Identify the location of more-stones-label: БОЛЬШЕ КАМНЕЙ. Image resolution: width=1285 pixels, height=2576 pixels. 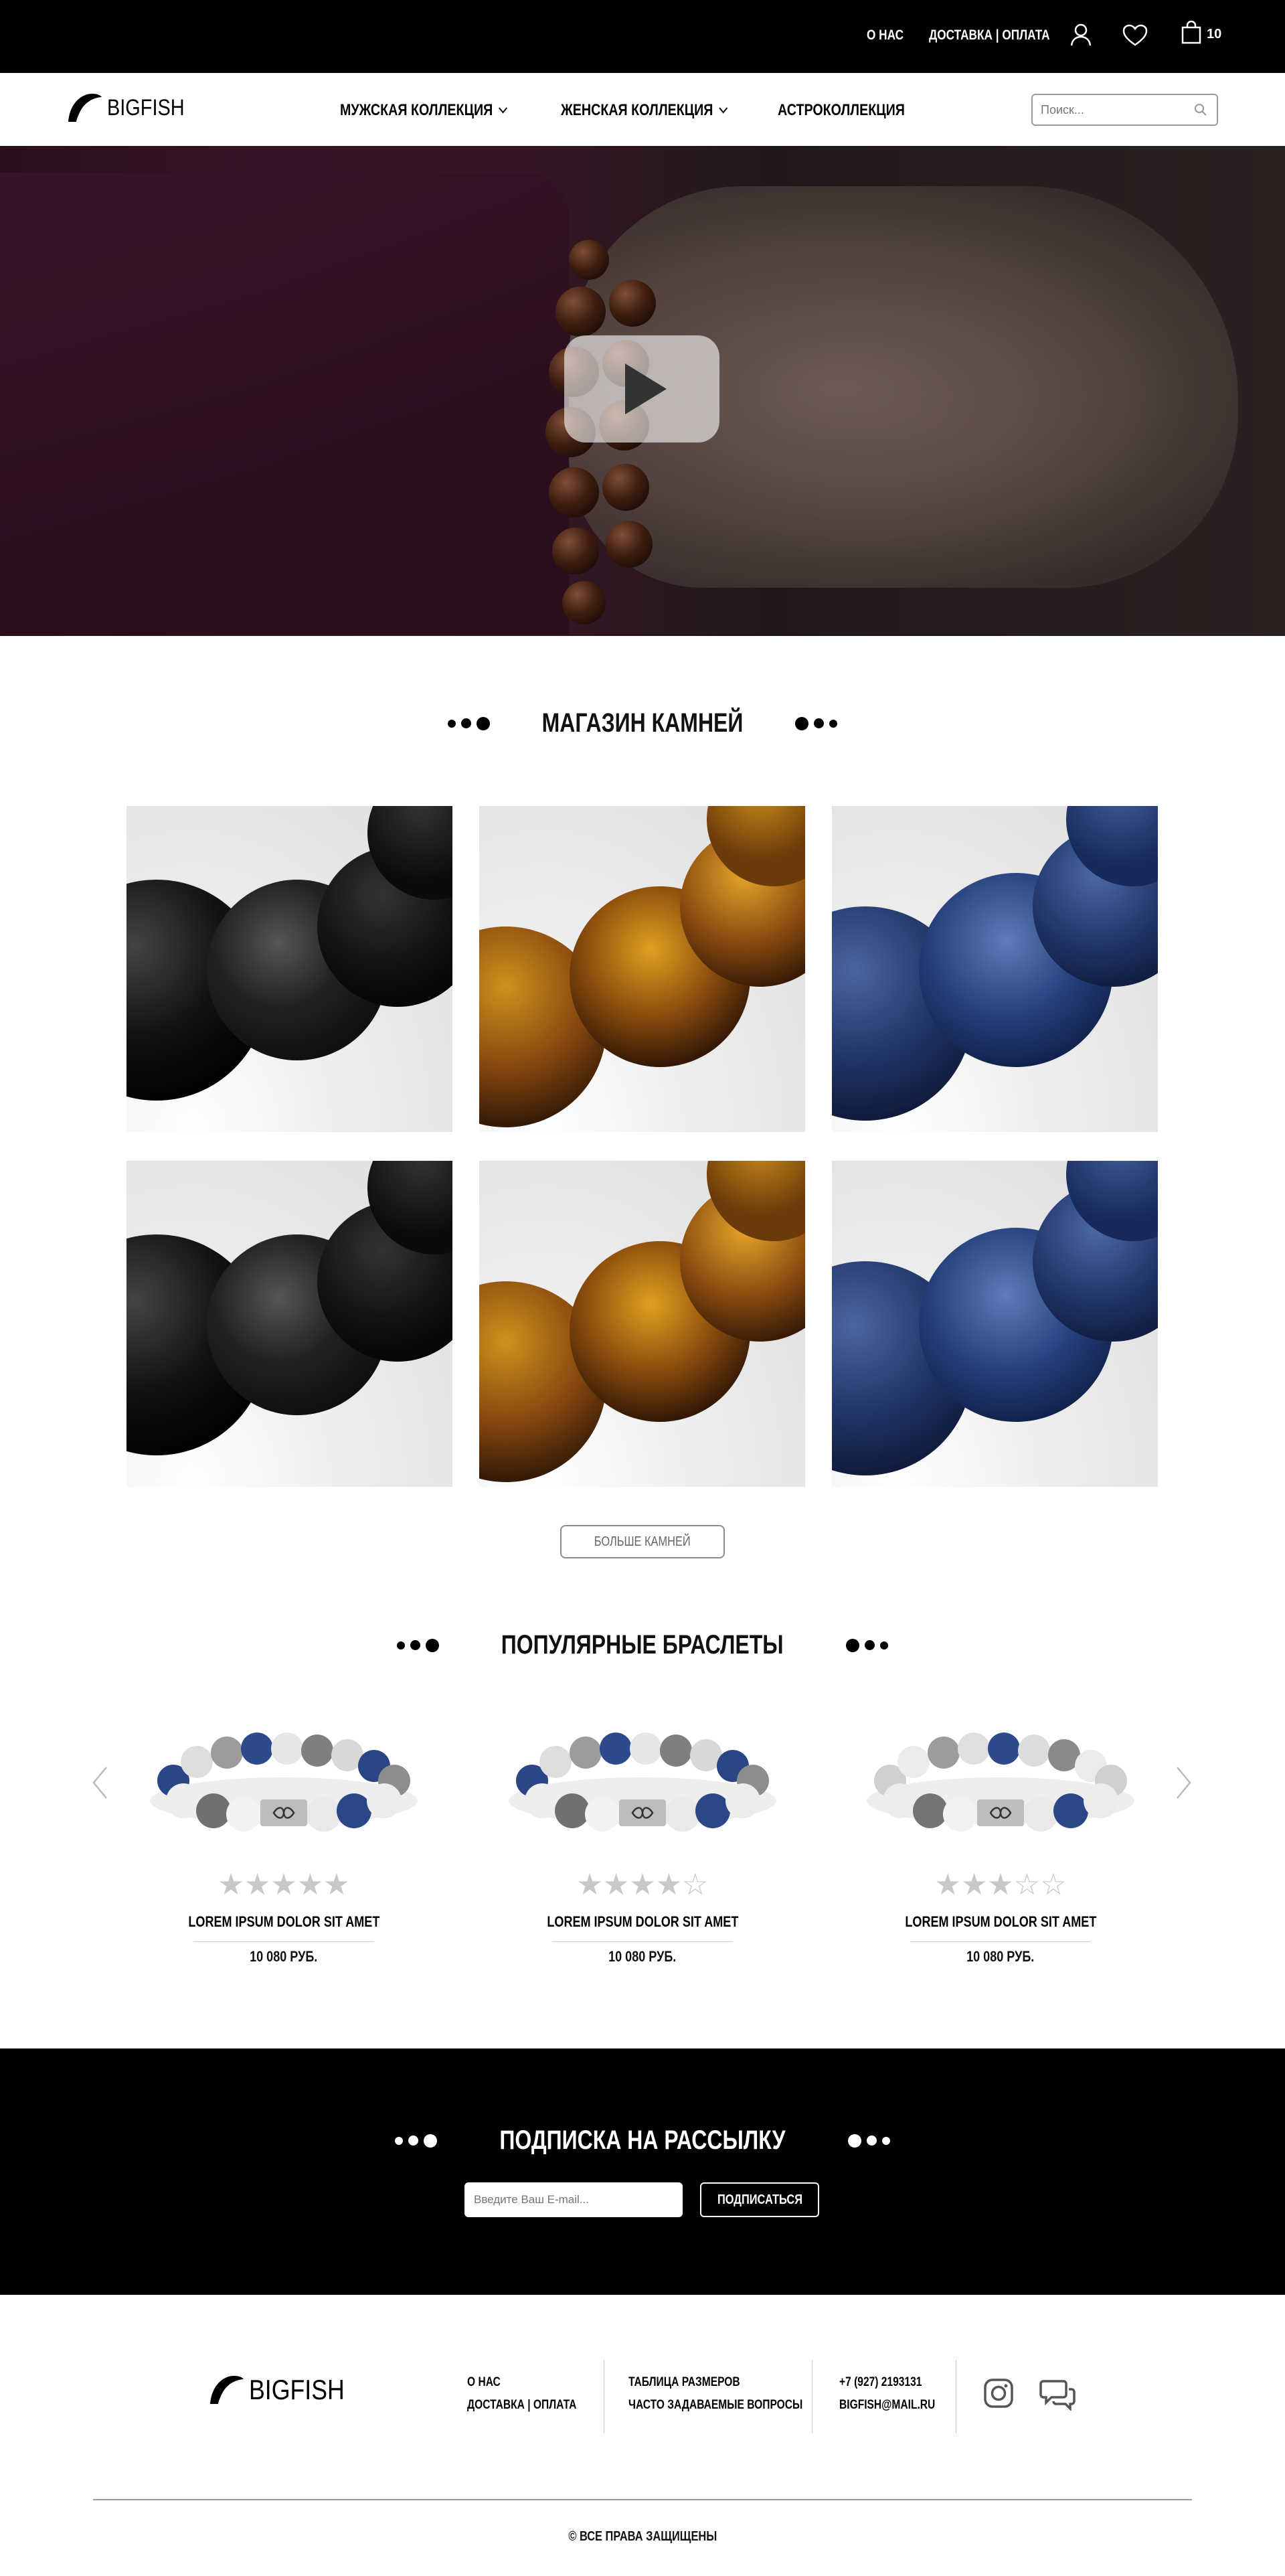
(642, 1541).